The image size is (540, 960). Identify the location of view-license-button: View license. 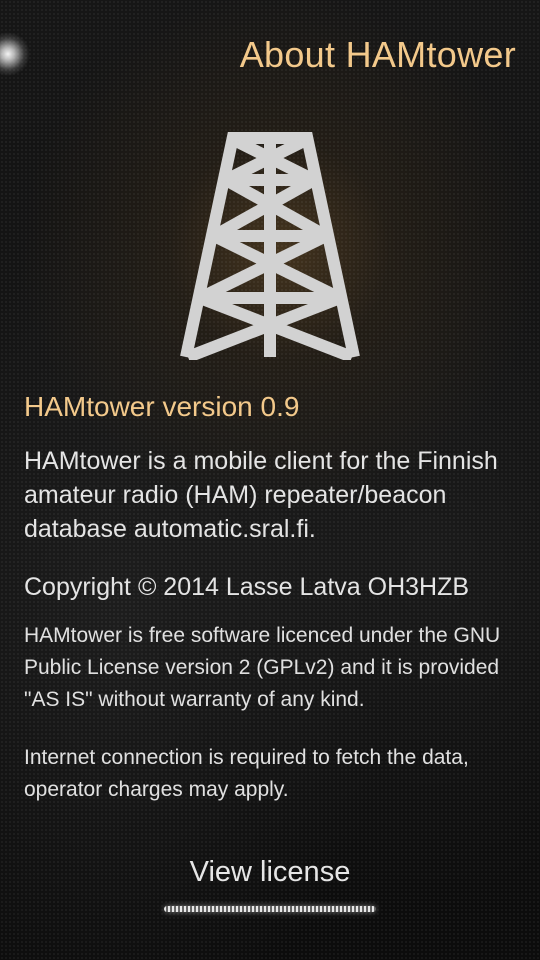
(270, 872).